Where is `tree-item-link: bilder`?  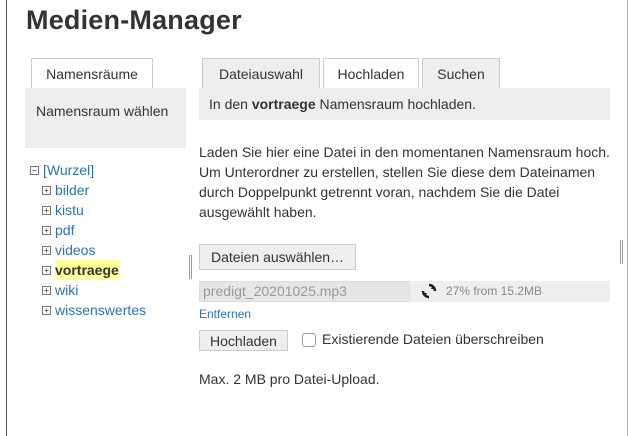 tree-item-link: bilder is located at coordinates (72, 190).